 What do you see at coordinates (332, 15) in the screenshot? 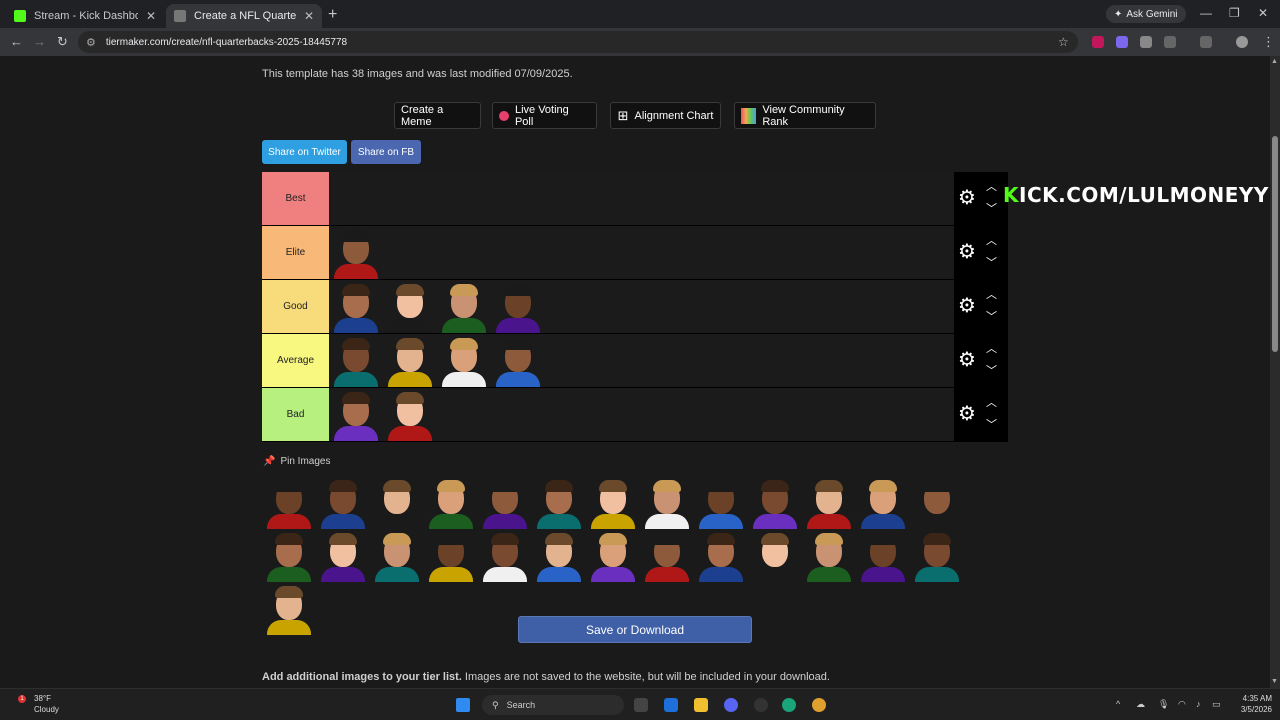
I see `new-tab-icon: +` at bounding box center [332, 15].